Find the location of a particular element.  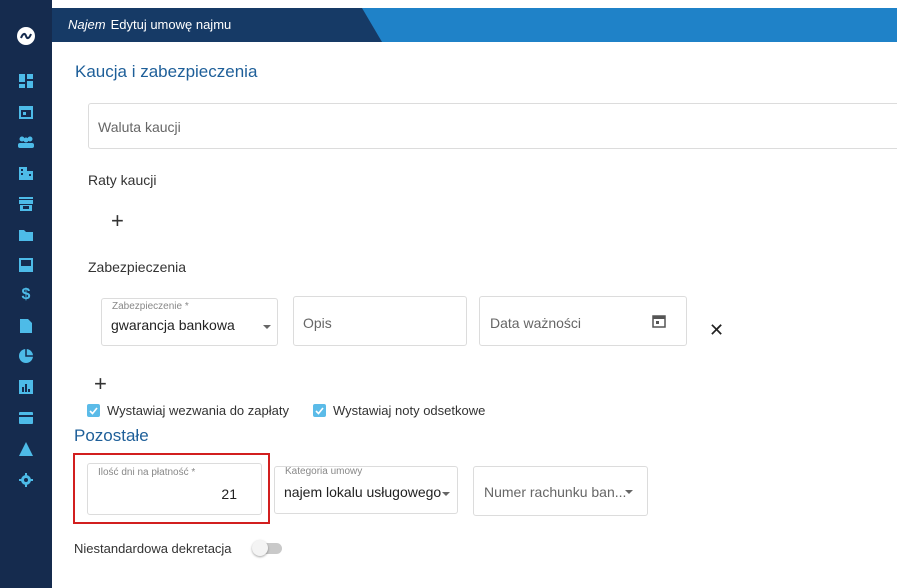

interest-notes-label: Wystawiaj noty odsetkowe is located at coordinates (409, 410).